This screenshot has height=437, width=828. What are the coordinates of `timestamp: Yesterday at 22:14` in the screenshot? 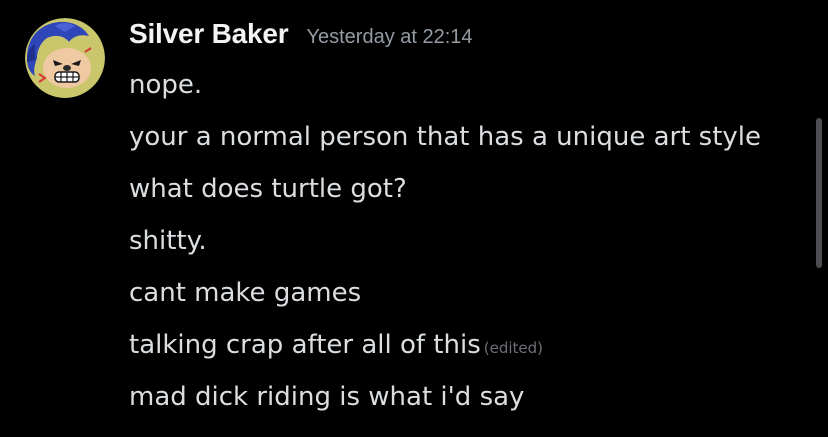 It's located at (390, 37).